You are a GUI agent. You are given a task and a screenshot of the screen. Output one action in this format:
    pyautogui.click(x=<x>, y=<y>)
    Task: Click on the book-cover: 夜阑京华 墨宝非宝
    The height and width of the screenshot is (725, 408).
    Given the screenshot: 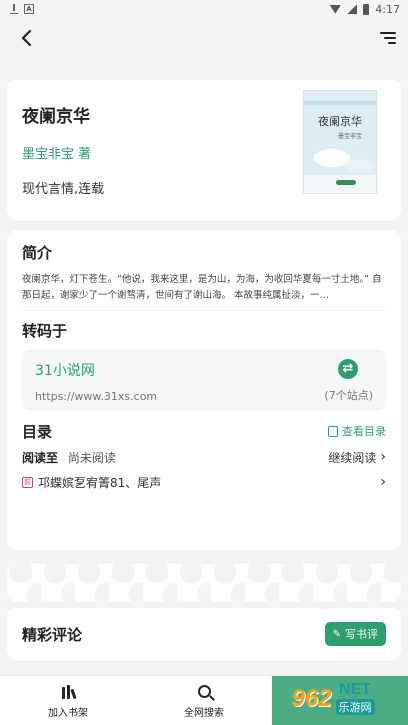 What is the action you would take?
    pyautogui.click(x=340, y=142)
    